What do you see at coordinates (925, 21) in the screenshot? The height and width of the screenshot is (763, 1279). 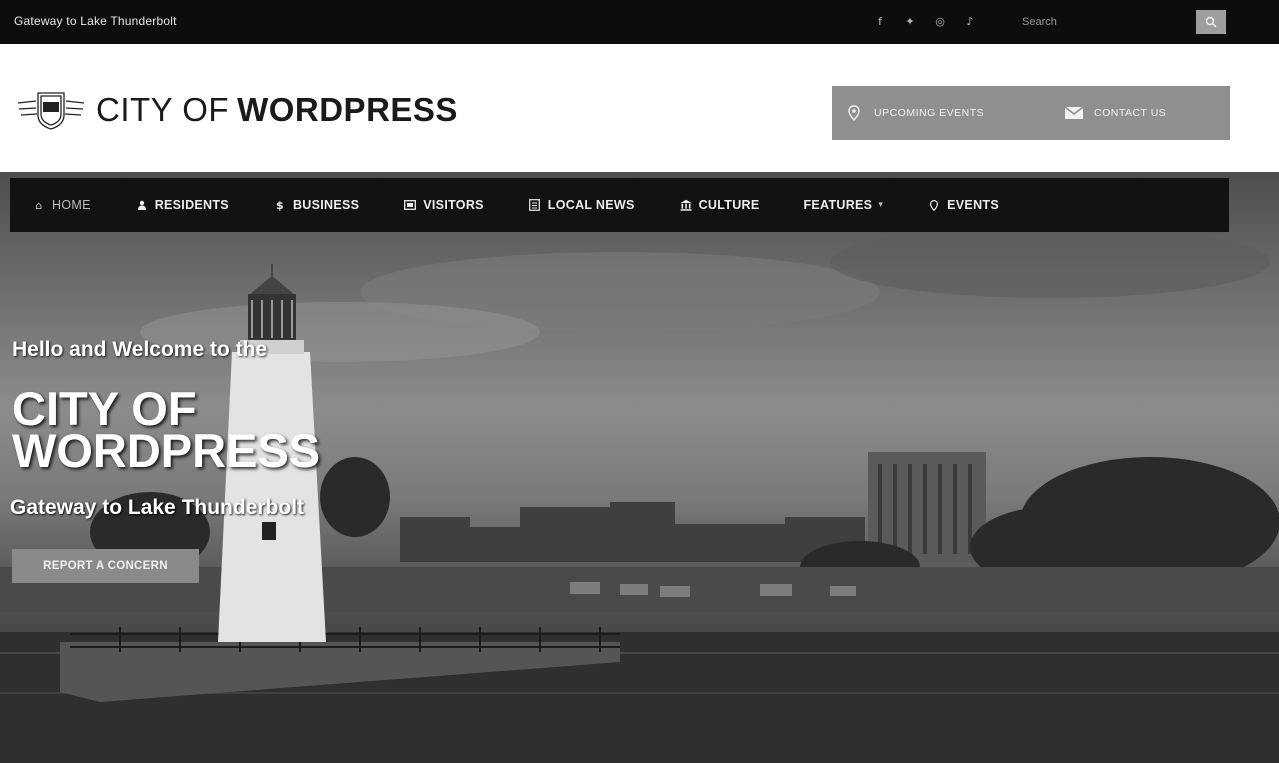 I see `social-links: f ✦ ◎ ♪` at bounding box center [925, 21].